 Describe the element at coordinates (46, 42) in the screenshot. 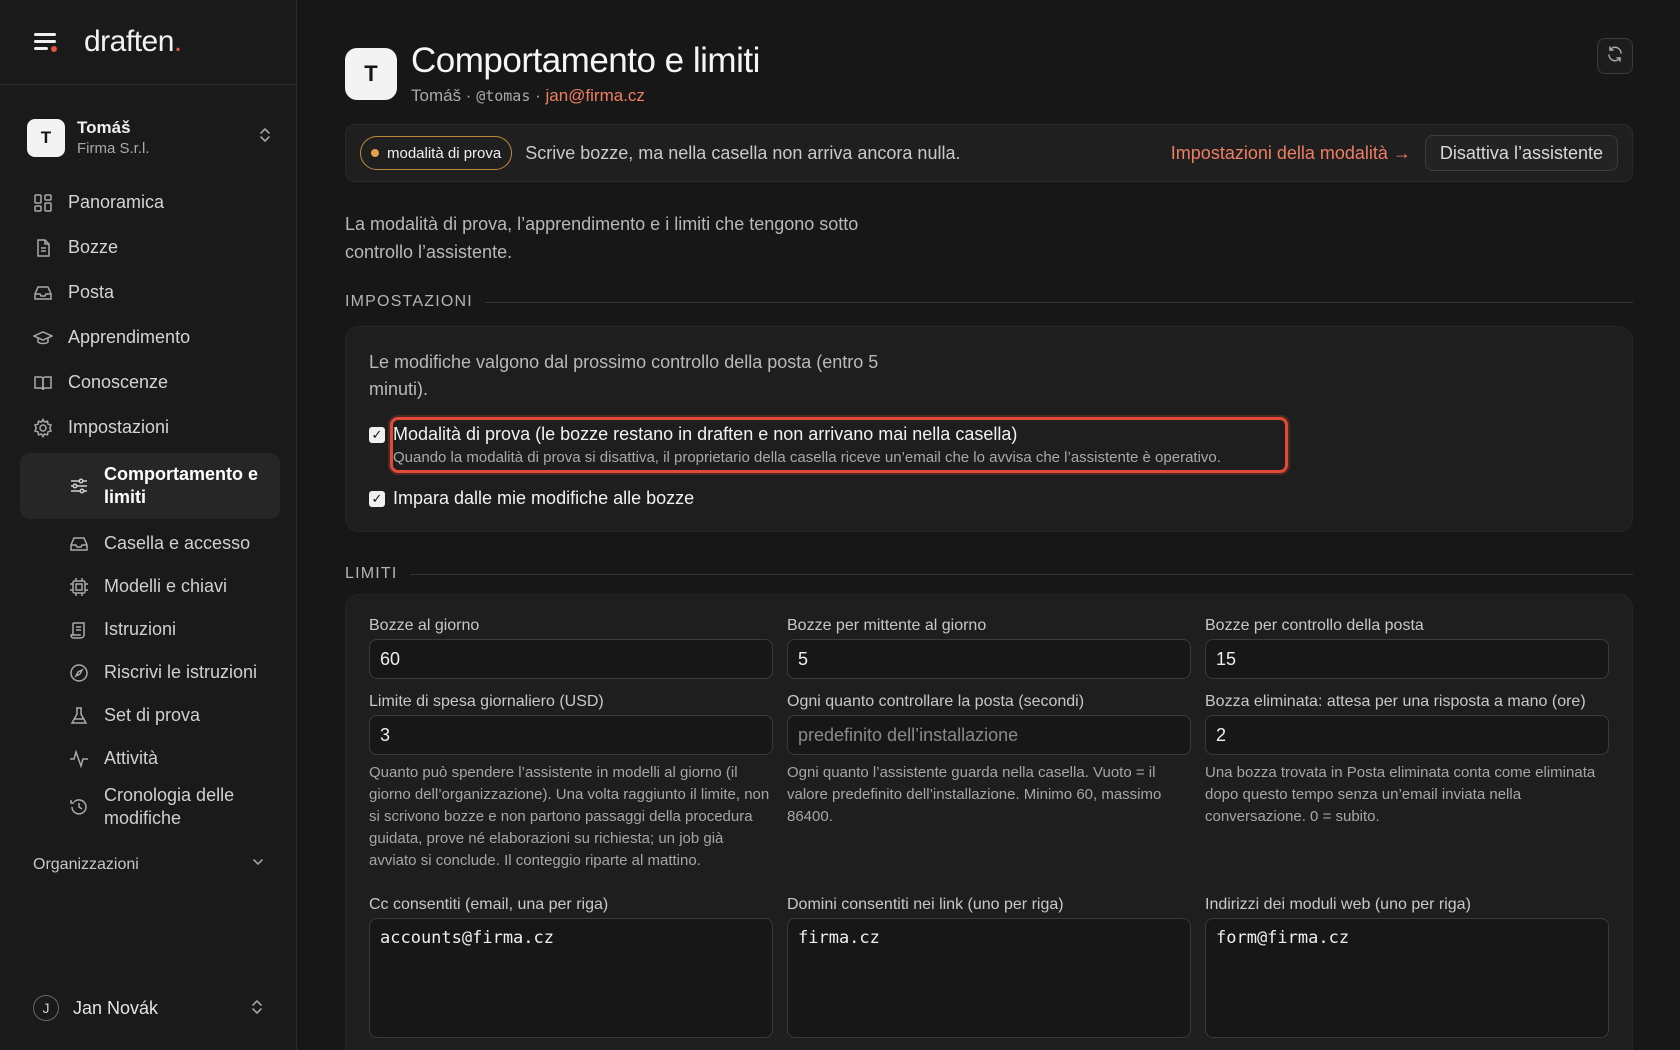

I see `menu-icon` at that location.